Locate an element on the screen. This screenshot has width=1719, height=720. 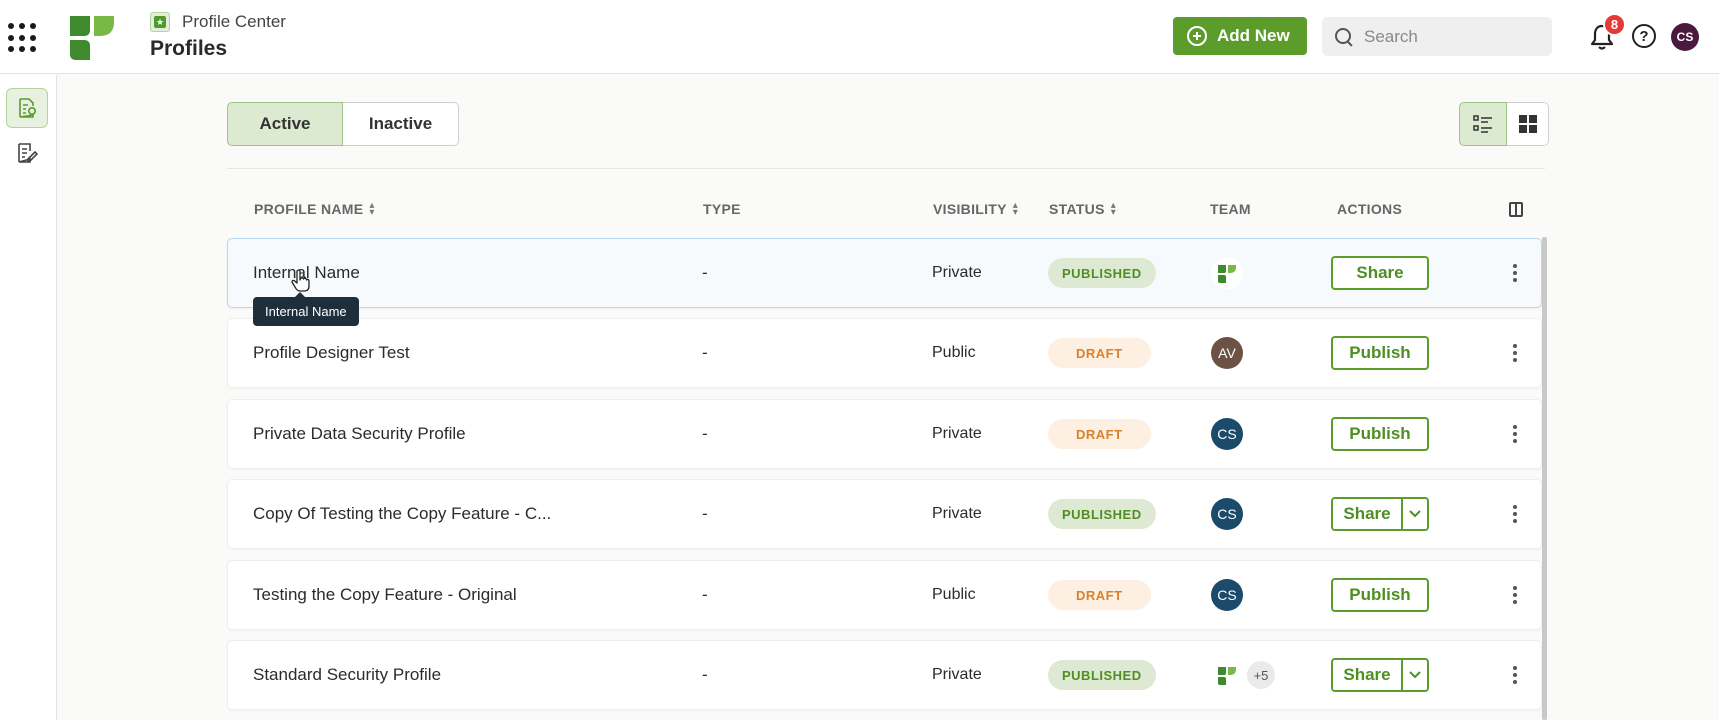
scrollbar is located at coordinates (1544, 478).